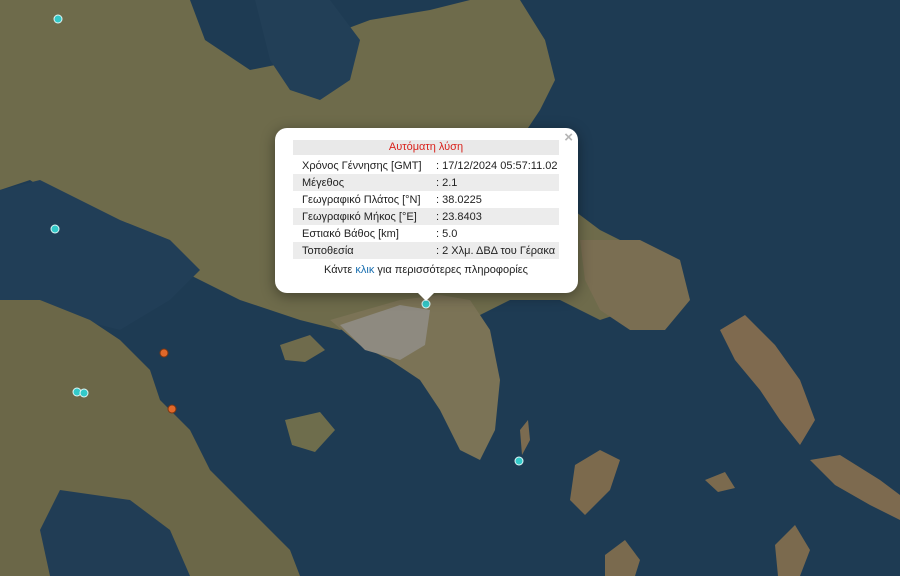  What do you see at coordinates (364, 182) in the screenshot?
I see `row-label: Μέγεθος` at bounding box center [364, 182].